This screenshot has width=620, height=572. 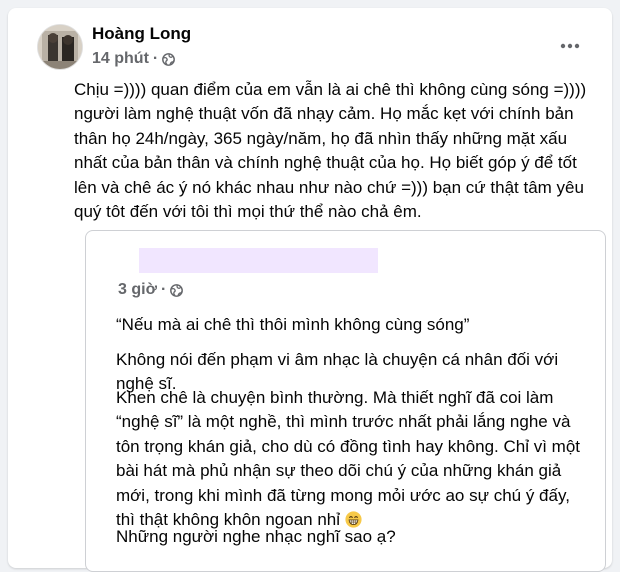 I want to click on more-options-icon, so click(x=570, y=46).